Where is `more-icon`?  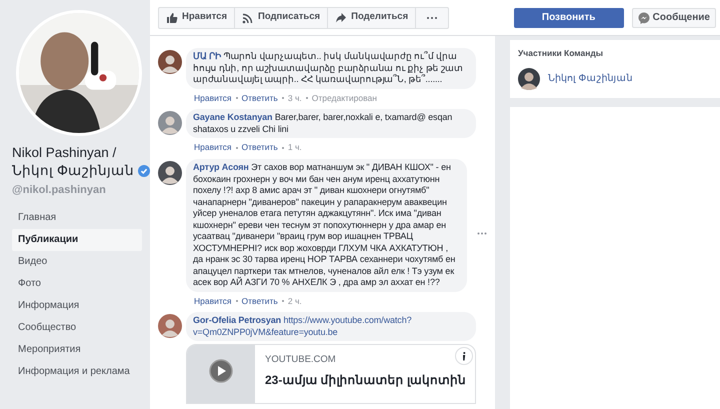
more-icon is located at coordinates (432, 18).